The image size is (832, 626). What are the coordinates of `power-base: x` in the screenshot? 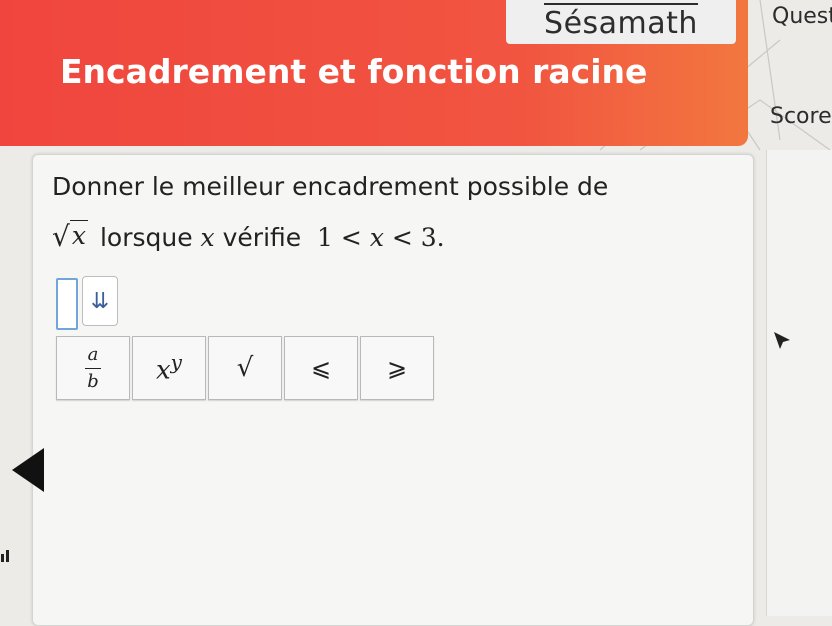 It's located at (163, 370).